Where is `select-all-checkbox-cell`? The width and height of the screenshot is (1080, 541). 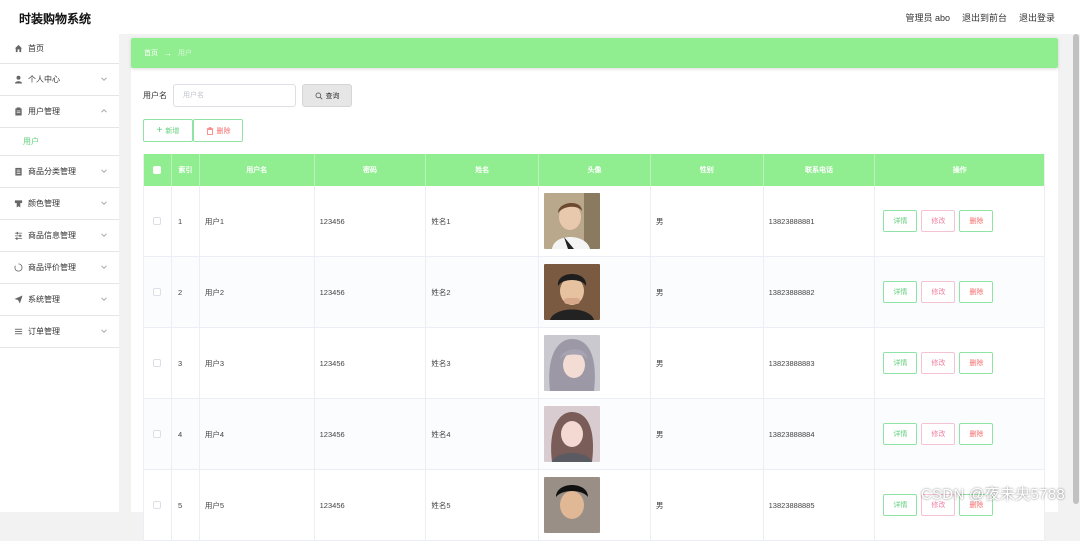
select-all-checkbox-cell is located at coordinates (158, 170).